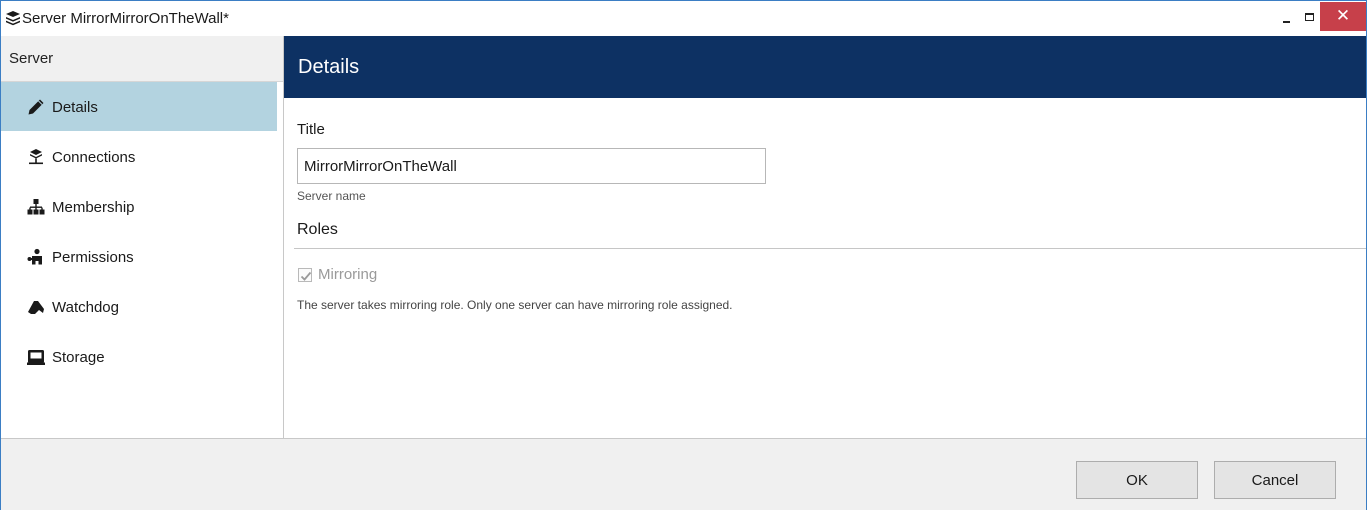  I want to click on sidebar-item-watchdog: Watchdog, so click(139, 306).